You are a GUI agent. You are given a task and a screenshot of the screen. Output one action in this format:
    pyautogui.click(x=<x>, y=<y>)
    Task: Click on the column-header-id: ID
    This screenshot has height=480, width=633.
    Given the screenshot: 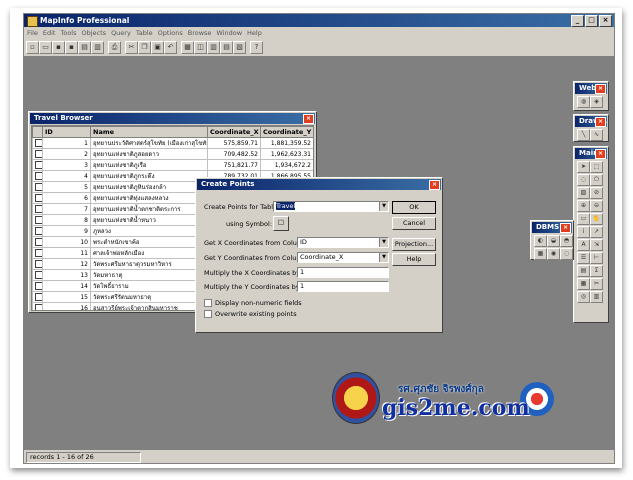 What is the action you would take?
    pyautogui.click(x=66, y=132)
    